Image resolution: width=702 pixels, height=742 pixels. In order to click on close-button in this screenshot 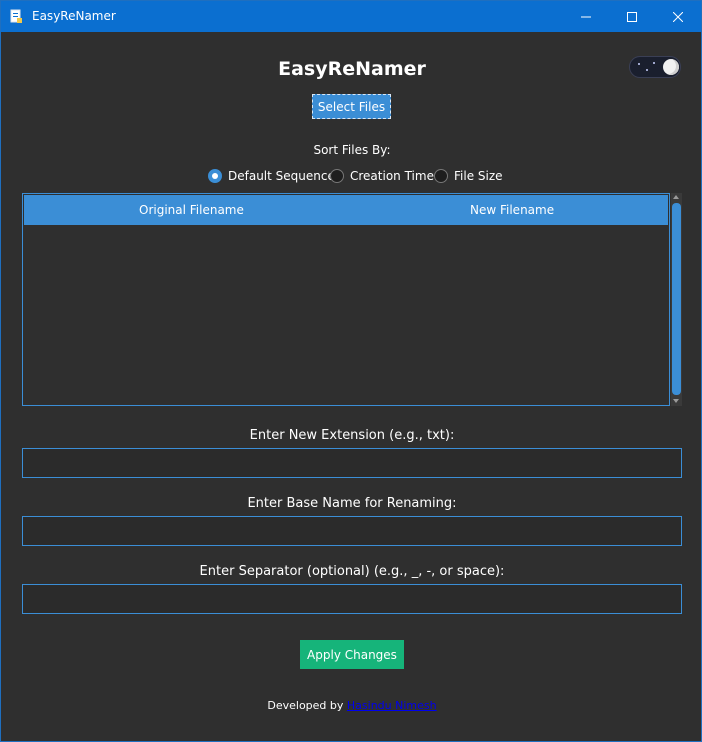, I will do `click(678, 16)`.